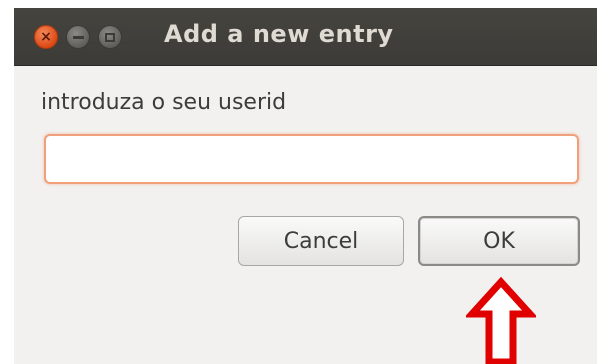  Describe the element at coordinates (311, 159) in the screenshot. I see `userid-input` at that location.